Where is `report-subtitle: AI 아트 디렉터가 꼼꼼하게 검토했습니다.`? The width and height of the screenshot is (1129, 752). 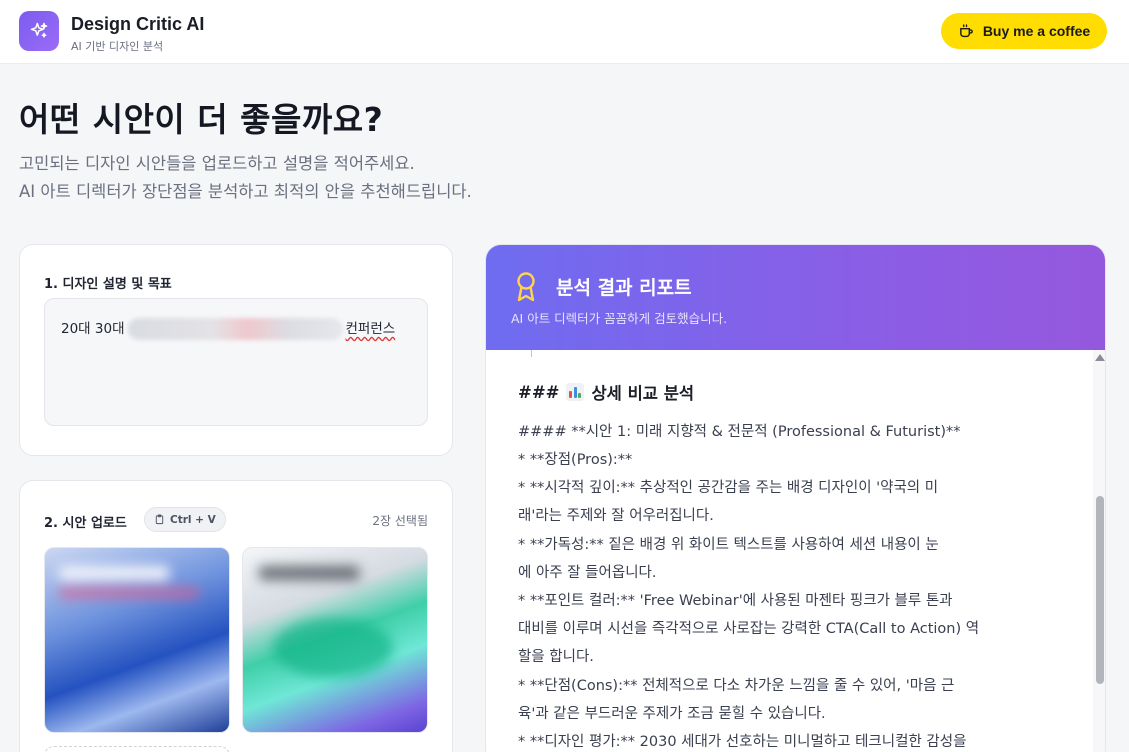 report-subtitle: AI 아트 디렉터가 꼼꼼하게 검토했습니다. is located at coordinates (619, 318).